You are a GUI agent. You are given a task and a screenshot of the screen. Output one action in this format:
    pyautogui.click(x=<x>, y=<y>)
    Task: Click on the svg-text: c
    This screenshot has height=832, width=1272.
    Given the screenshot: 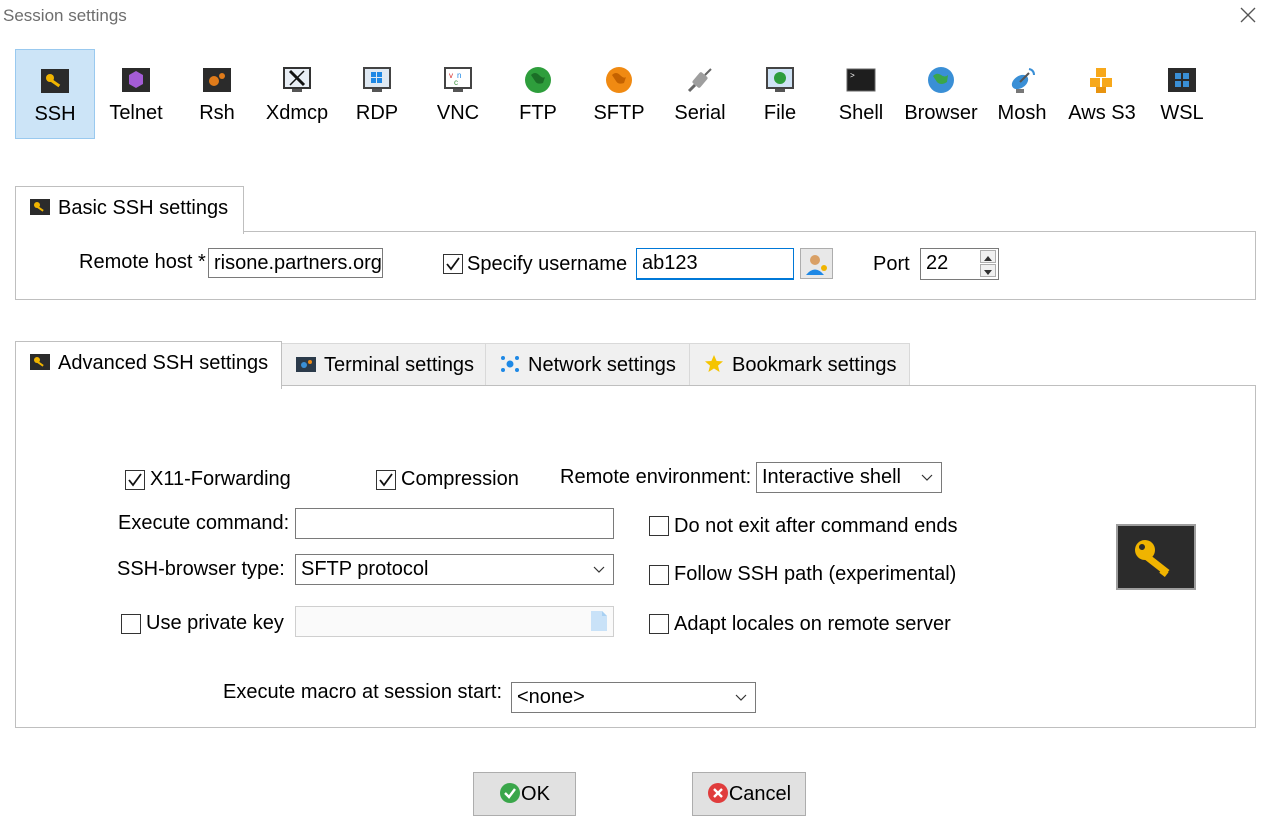 What is the action you would take?
    pyautogui.click(x=456, y=82)
    